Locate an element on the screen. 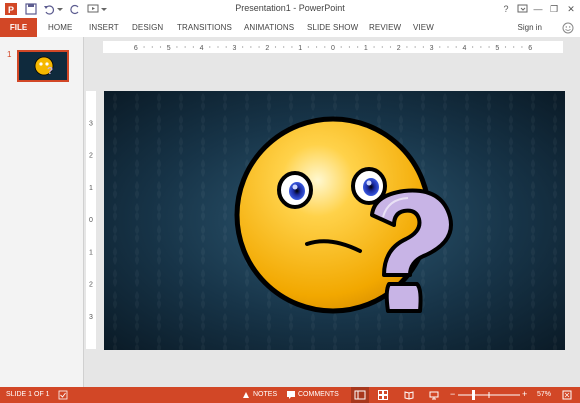 Image resolution: width=580 pixels, height=403 pixels. reading-view-icon is located at coordinates (409, 395).